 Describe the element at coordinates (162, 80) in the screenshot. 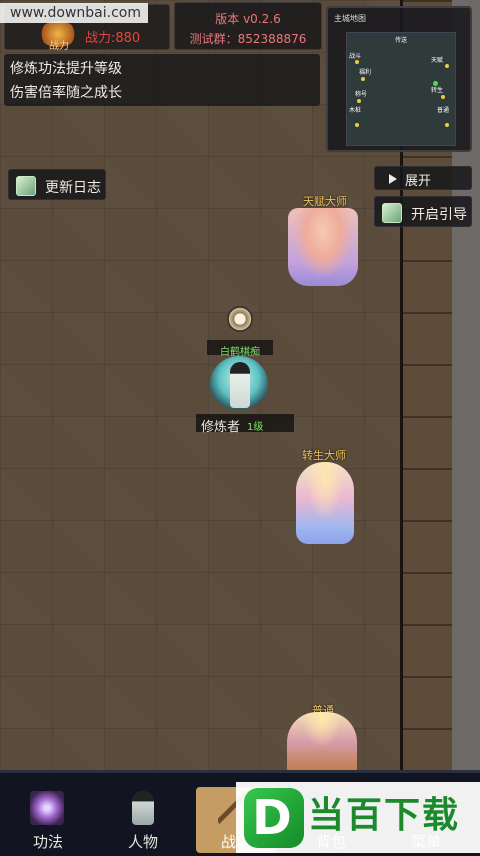

I see `tip-panel: 修炼功法提升等级 伤害倍率随之成长` at that location.